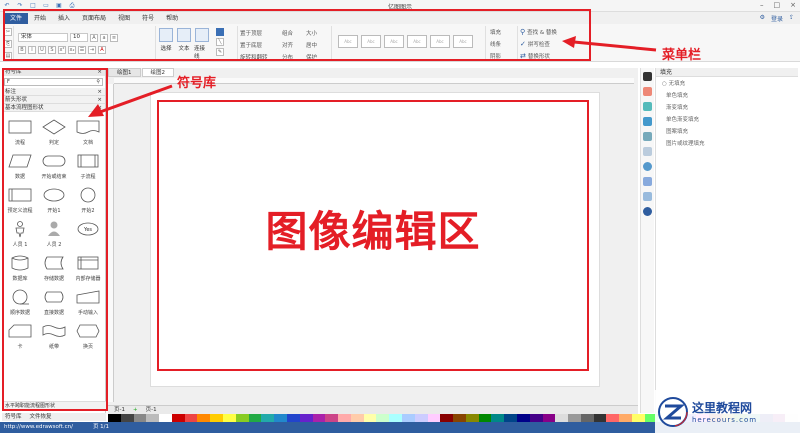 The height and width of the screenshot is (433, 800). Describe the element at coordinates (124, 72) in the screenshot. I see `doc-tab-1: 绘图1` at that location.